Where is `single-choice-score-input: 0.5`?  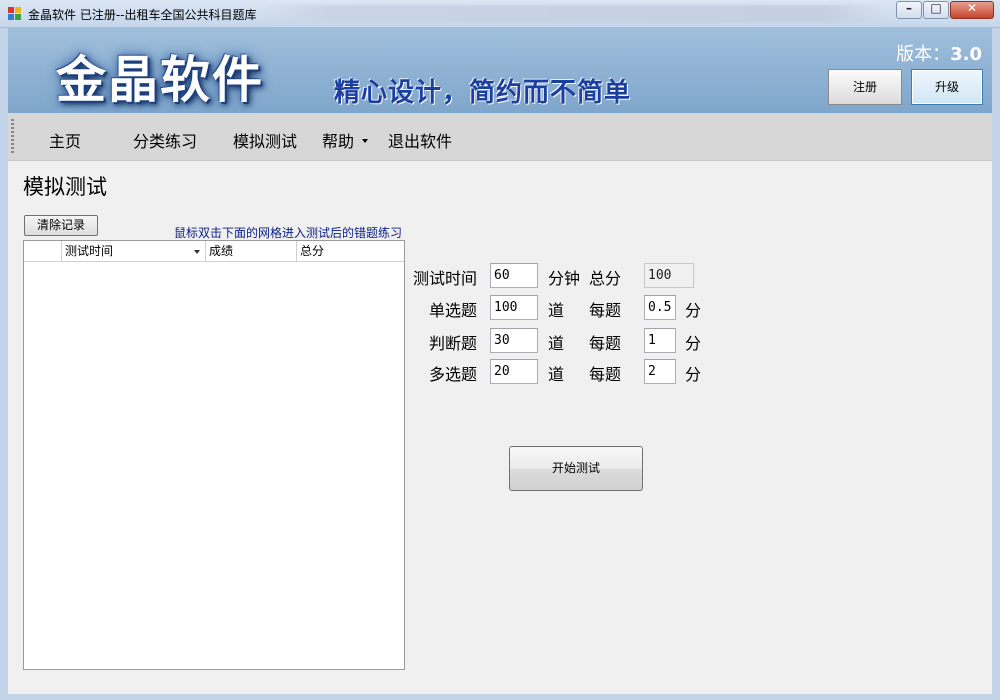 single-choice-score-input: 0.5 is located at coordinates (660, 307).